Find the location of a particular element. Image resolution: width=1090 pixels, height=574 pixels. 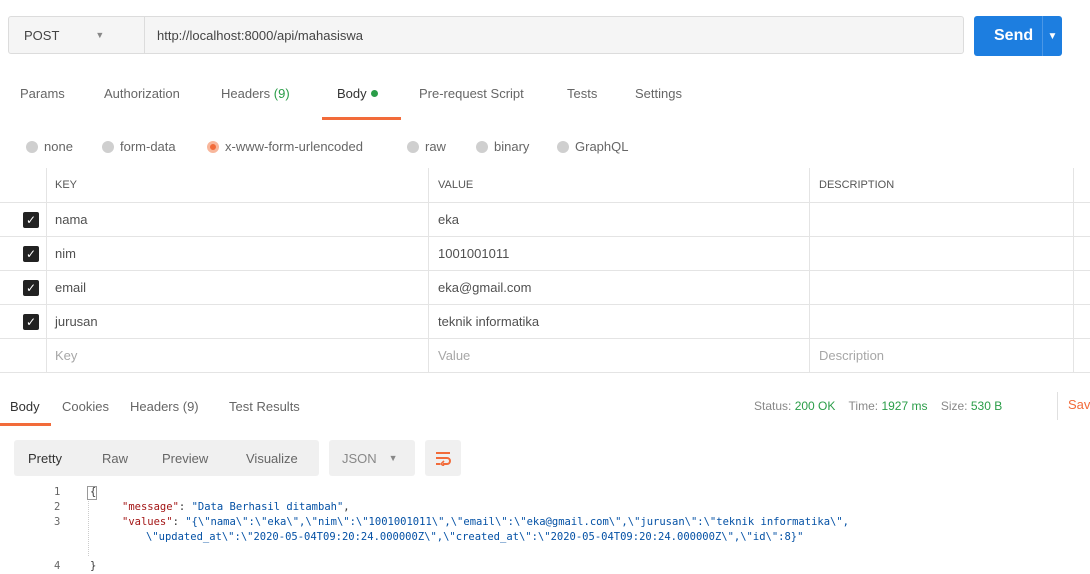

value-cell: eka@gmail.com is located at coordinates (484, 287).